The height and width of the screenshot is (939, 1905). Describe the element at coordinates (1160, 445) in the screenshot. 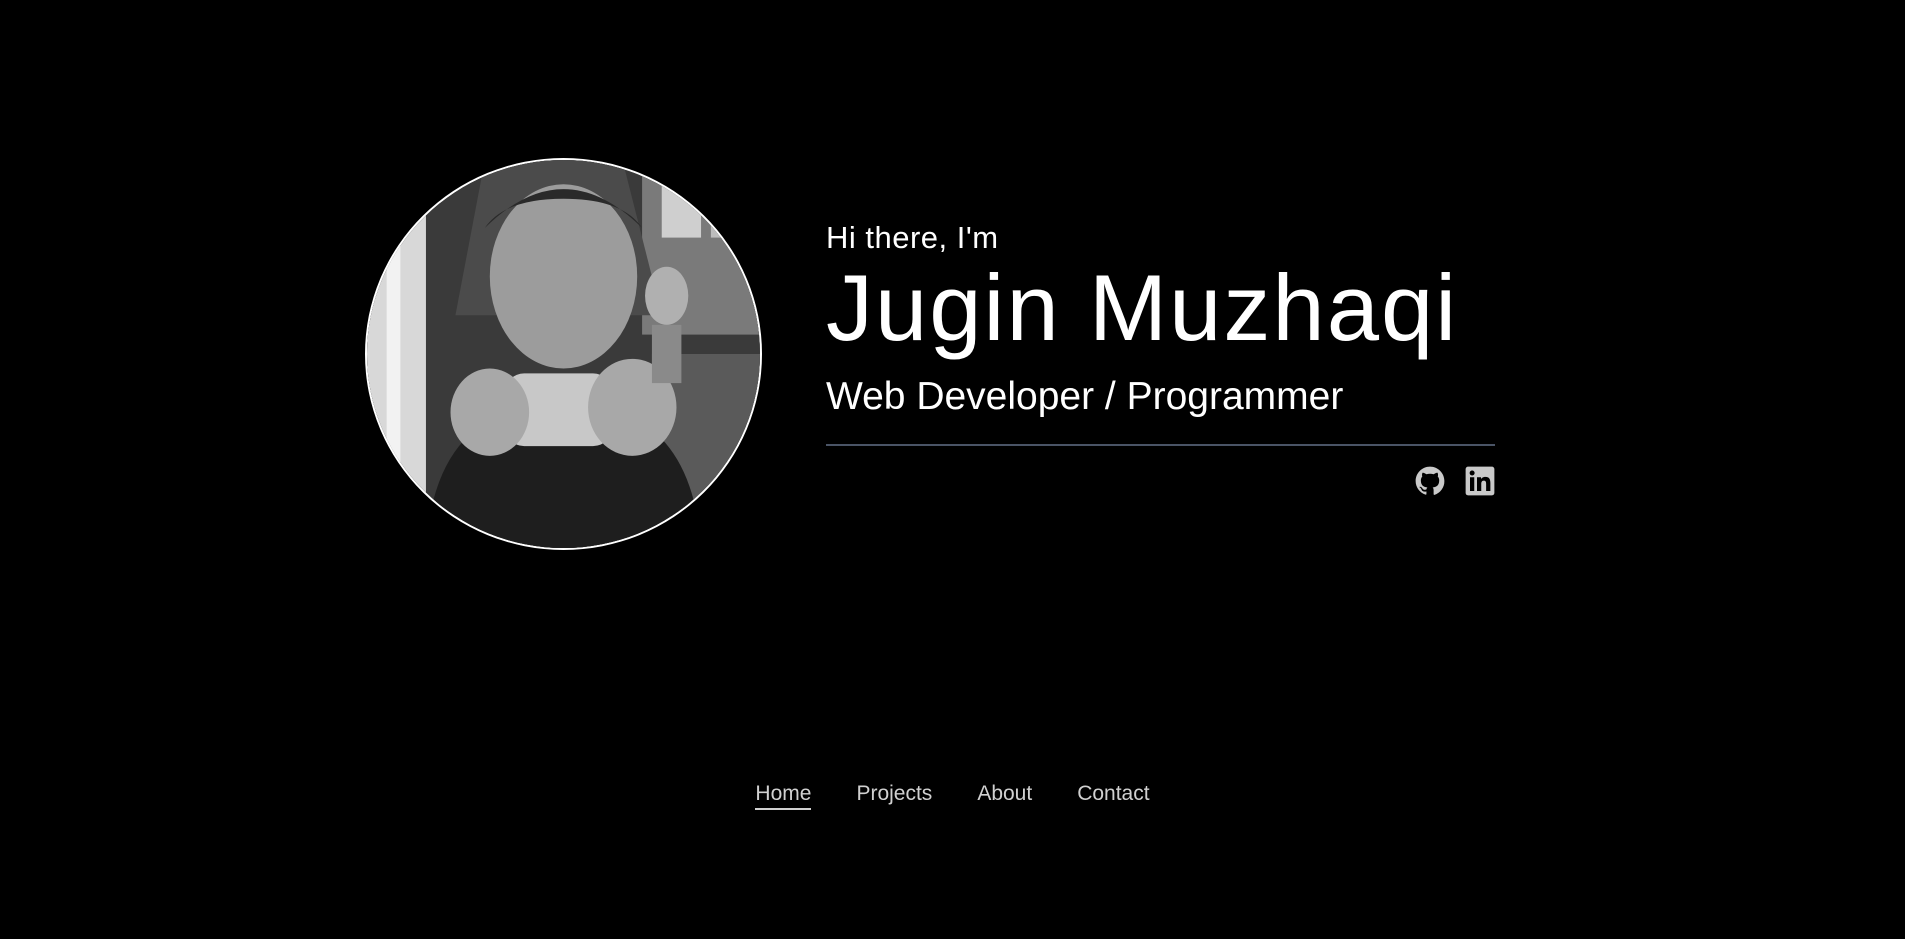

I see `divider` at that location.